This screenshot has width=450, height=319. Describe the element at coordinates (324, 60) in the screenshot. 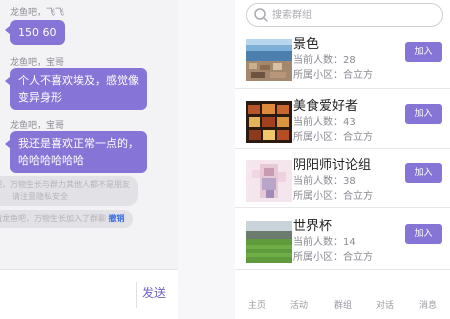

I see `member-count: 当前人数：28` at that location.